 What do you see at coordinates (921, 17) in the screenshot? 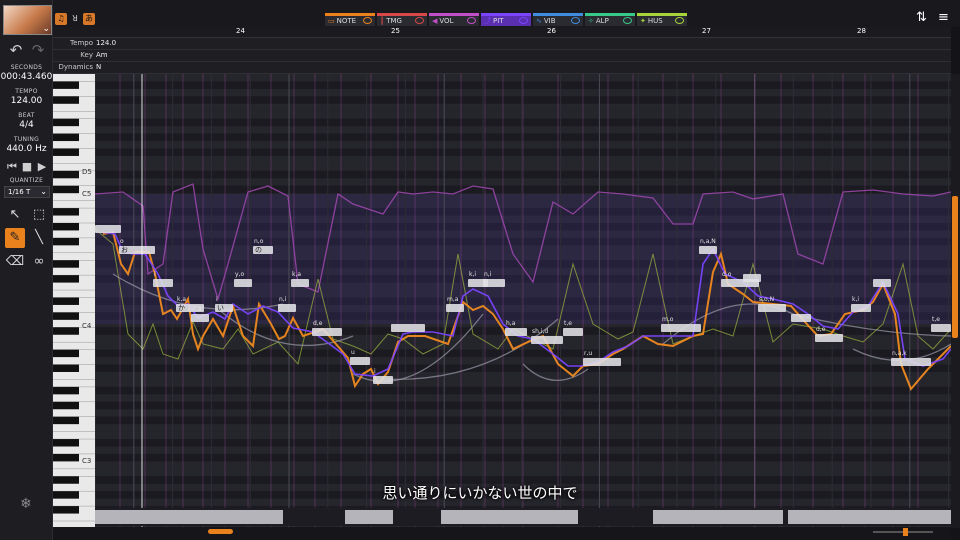
I see `sort-arrows-icon: ⇅` at bounding box center [921, 17].